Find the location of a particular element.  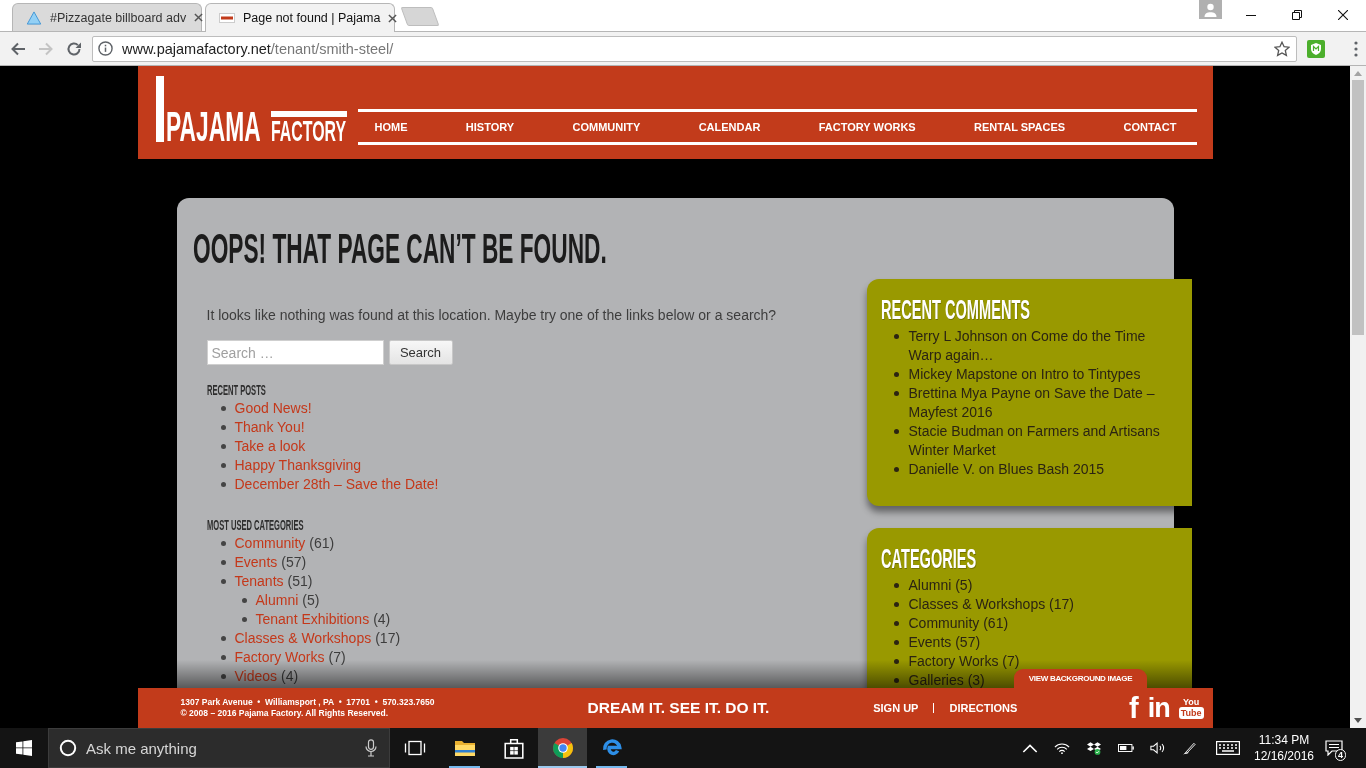

section-heading: MOST USED CATEGORIES is located at coordinates (254, 525).